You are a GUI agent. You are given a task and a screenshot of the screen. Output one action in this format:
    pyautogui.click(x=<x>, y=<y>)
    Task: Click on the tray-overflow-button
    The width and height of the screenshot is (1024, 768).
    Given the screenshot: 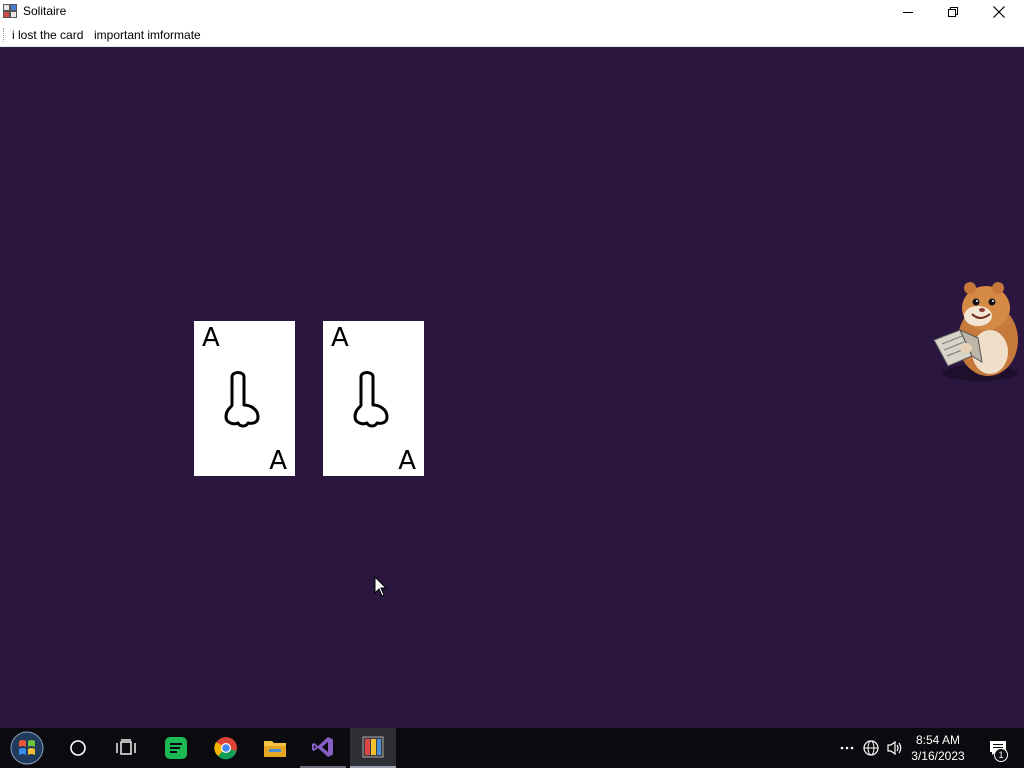 What is the action you would take?
    pyautogui.click(x=847, y=748)
    